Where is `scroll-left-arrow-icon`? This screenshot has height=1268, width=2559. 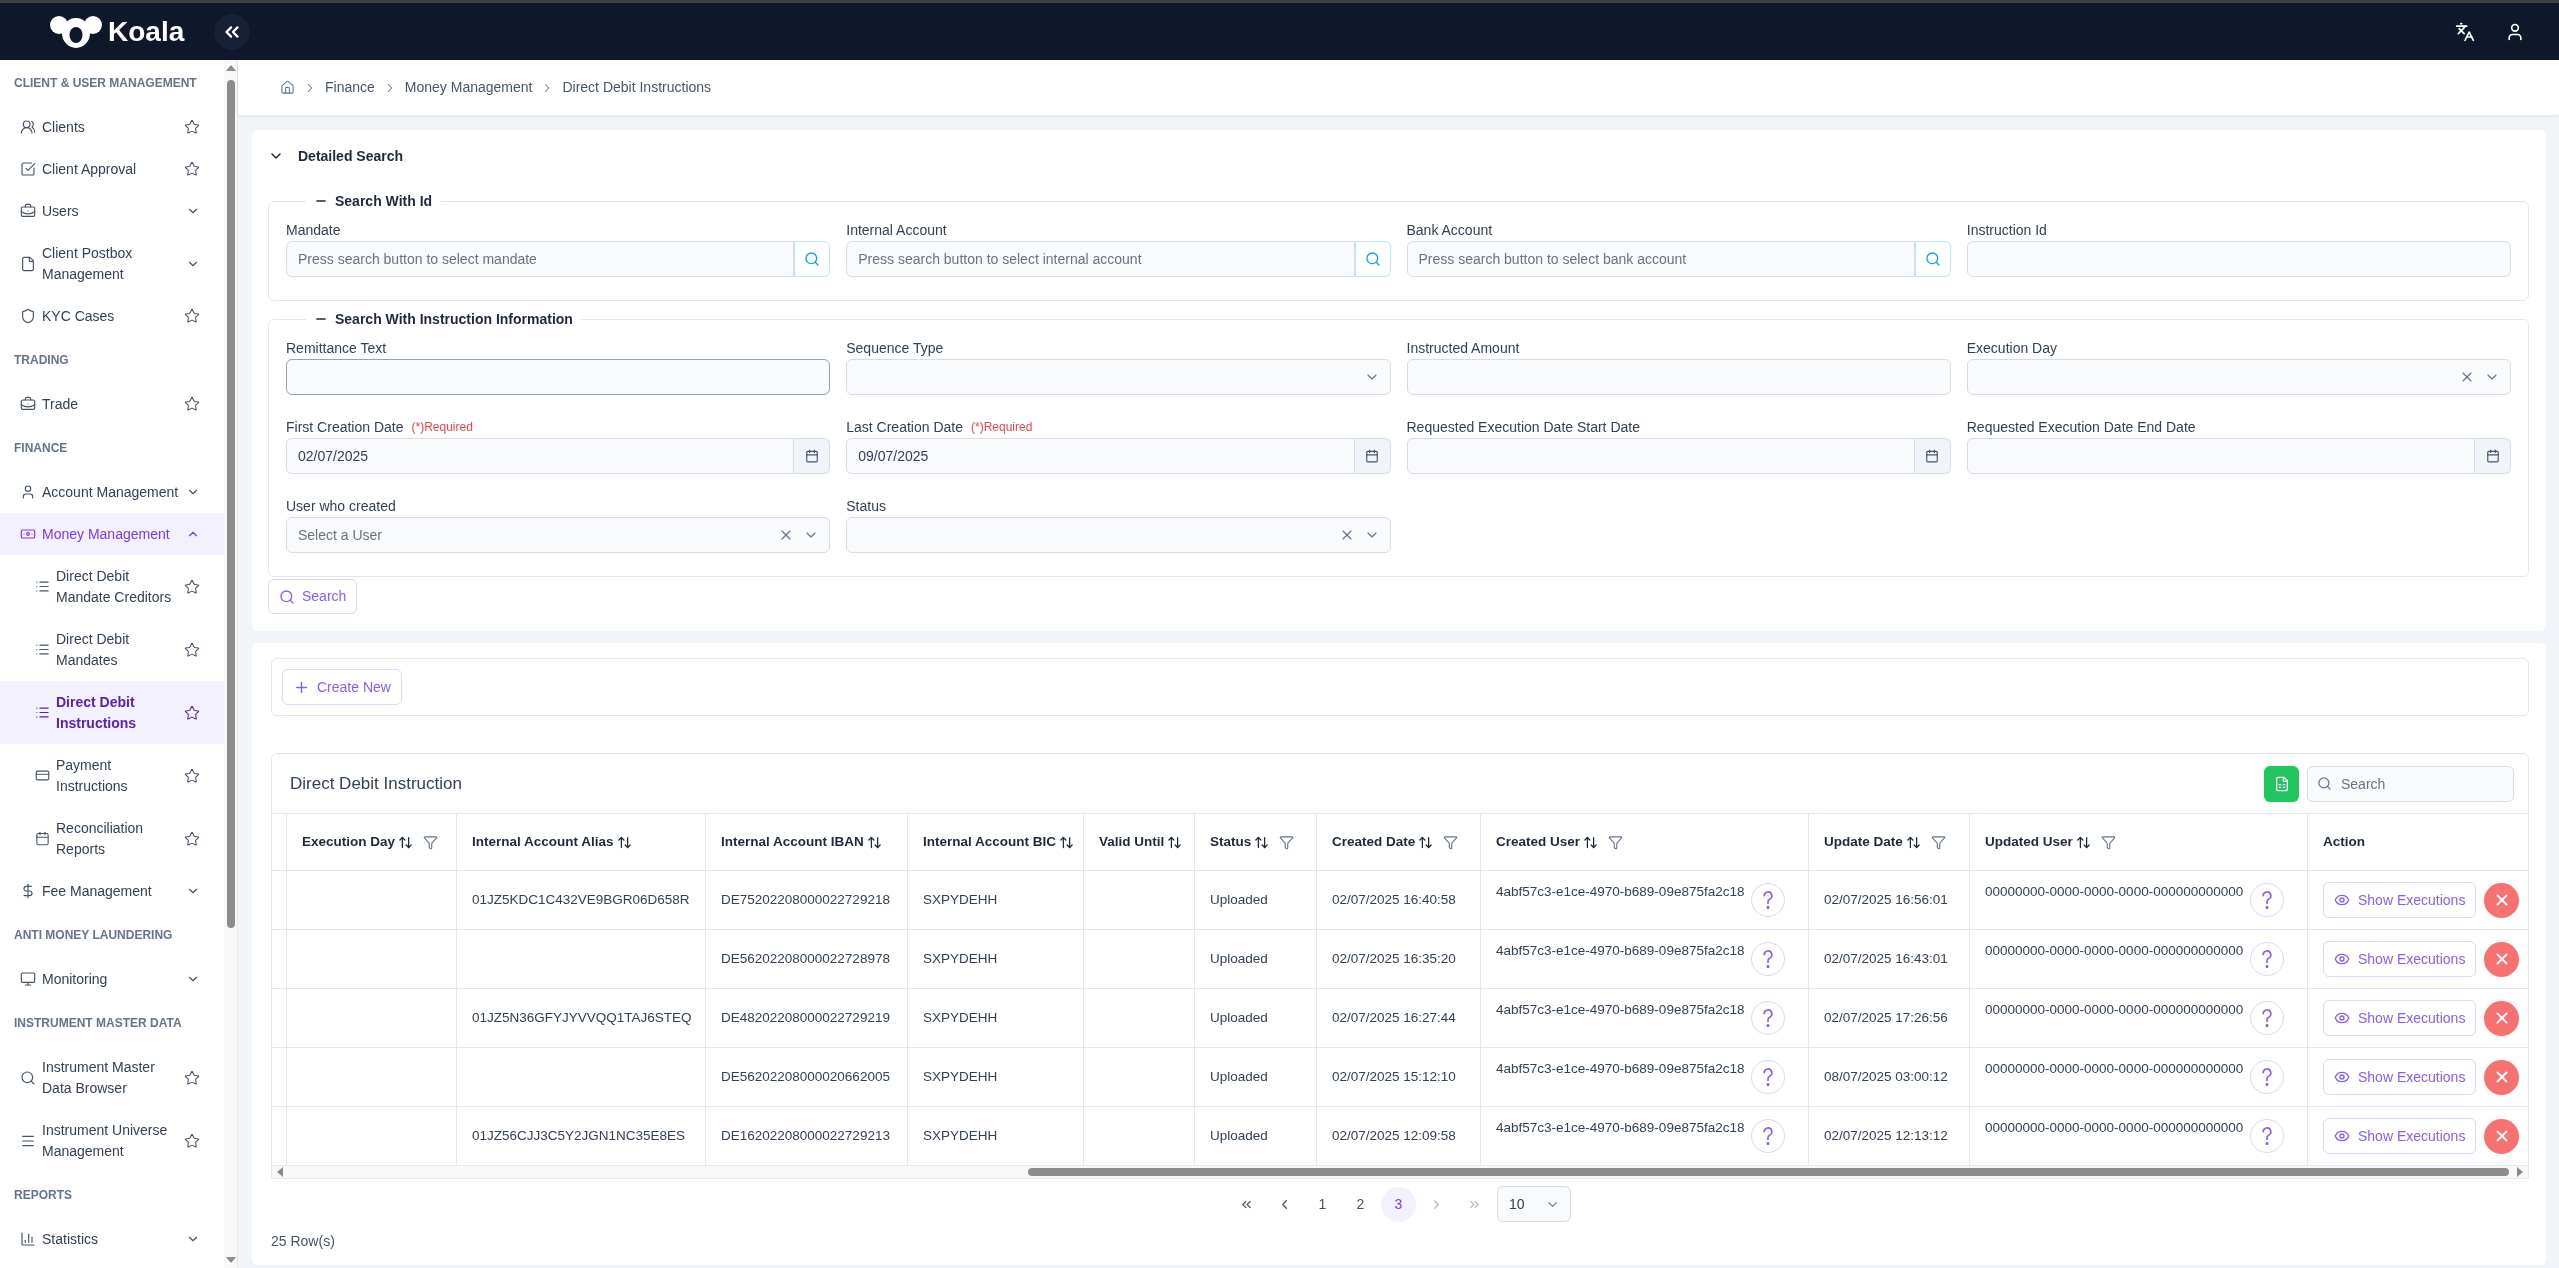 scroll-left-arrow-icon is located at coordinates (280, 1172).